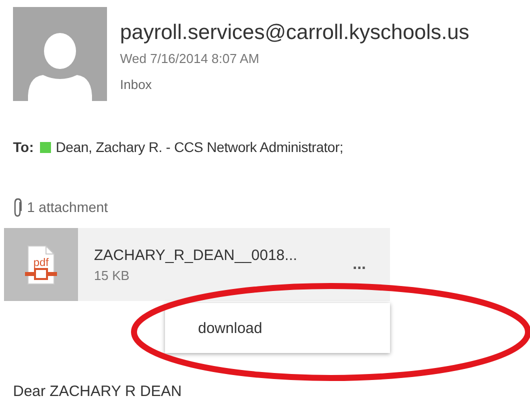 The height and width of the screenshot is (406, 530). Describe the element at coordinates (67, 207) in the screenshot. I see `attachment-count: 1 attachment` at that location.